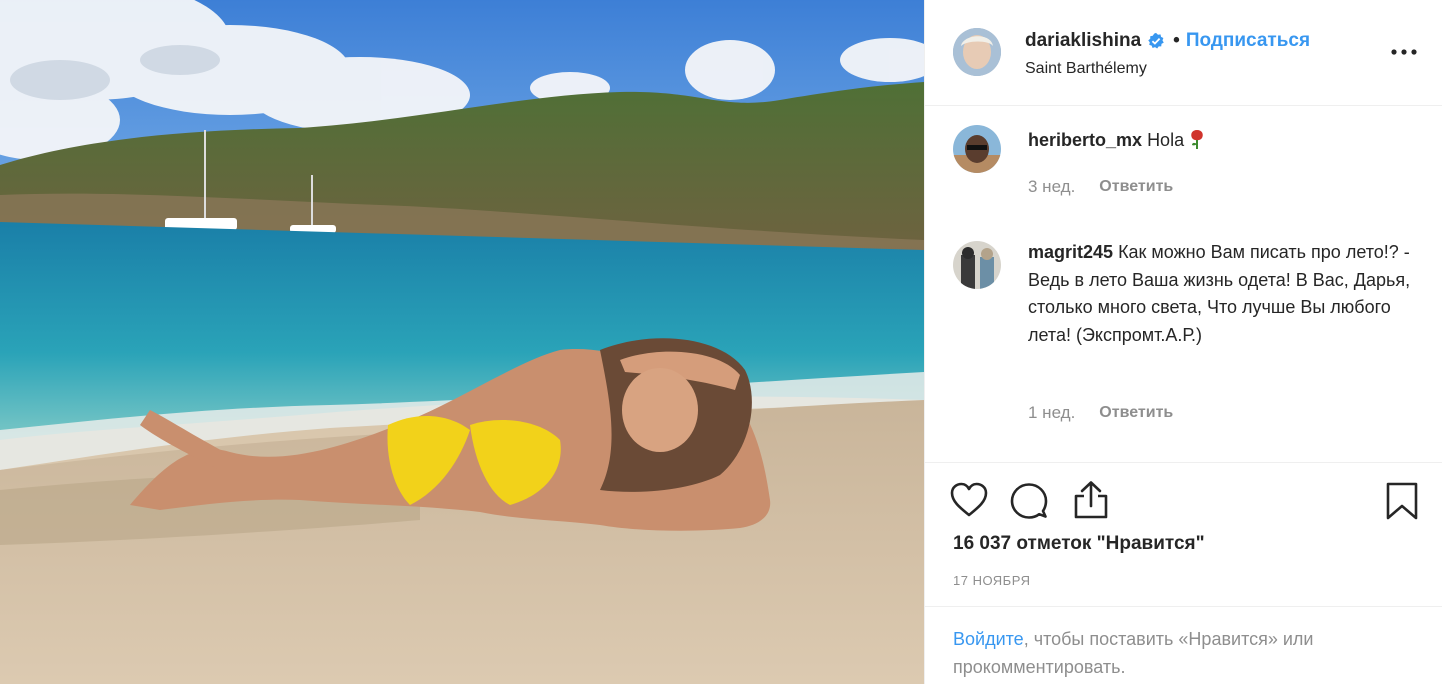  What do you see at coordinates (1052, 412) in the screenshot?
I see `comment-age: 1 нед.` at bounding box center [1052, 412].